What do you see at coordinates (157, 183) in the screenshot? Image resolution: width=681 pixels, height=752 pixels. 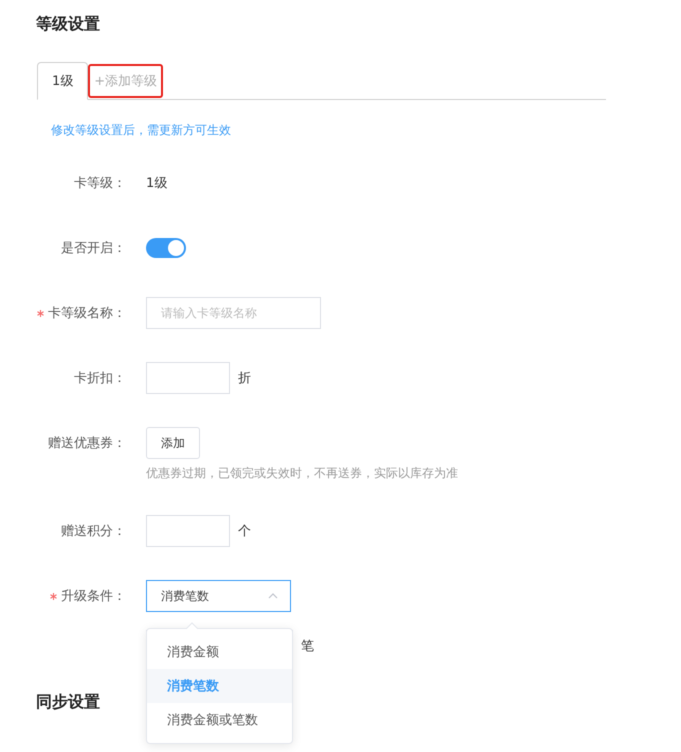 I see `level-value: 1级` at bounding box center [157, 183].